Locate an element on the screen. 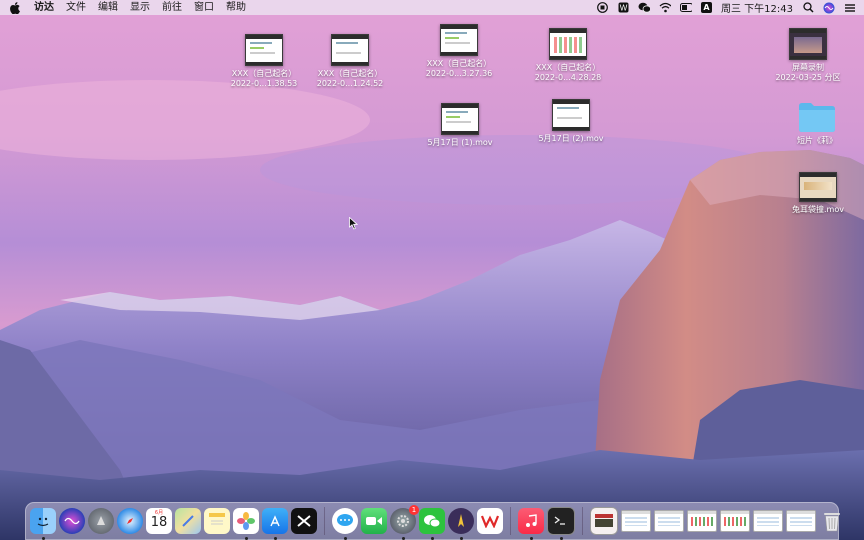 Image resolution: width=864 pixels, height=540 pixels. app-store-icon is located at coordinates (275, 524).